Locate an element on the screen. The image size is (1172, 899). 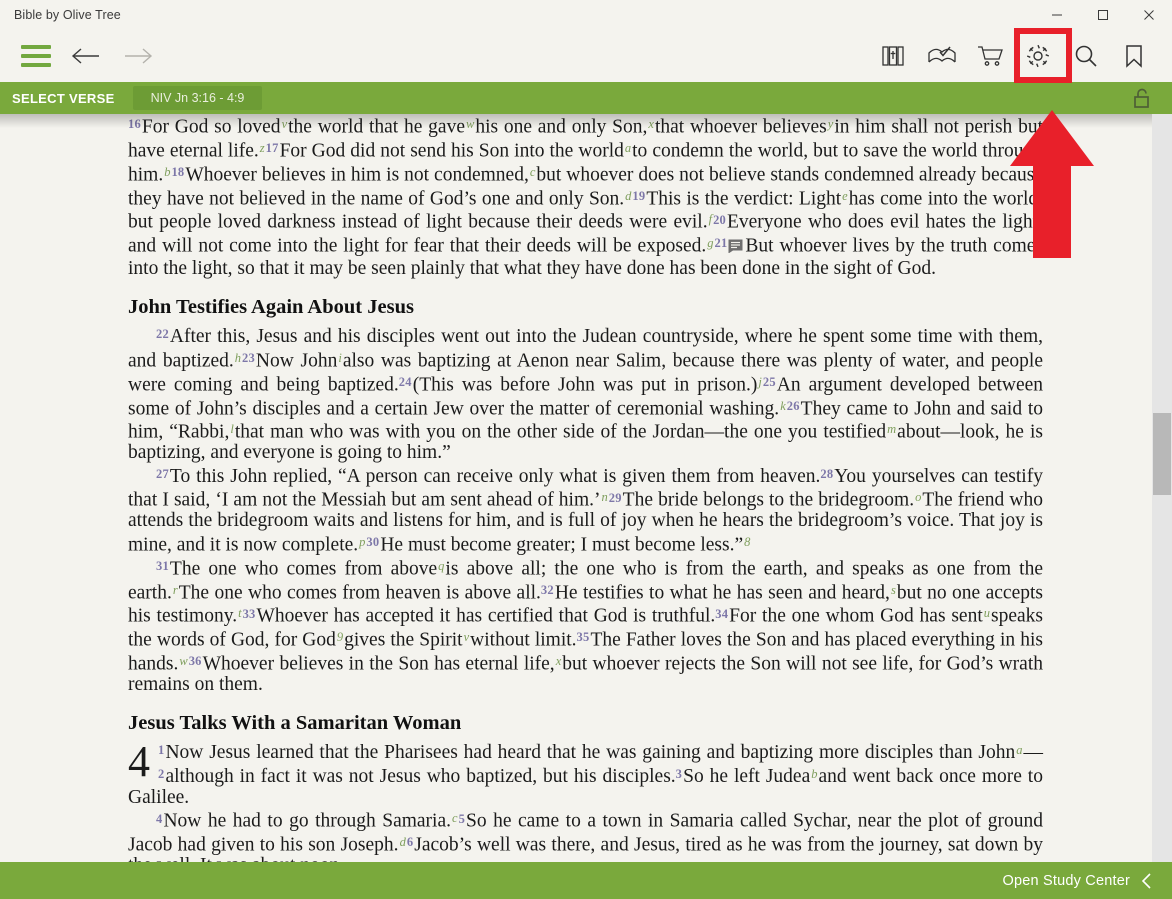
window-controls is located at coordinates (1103, 15).